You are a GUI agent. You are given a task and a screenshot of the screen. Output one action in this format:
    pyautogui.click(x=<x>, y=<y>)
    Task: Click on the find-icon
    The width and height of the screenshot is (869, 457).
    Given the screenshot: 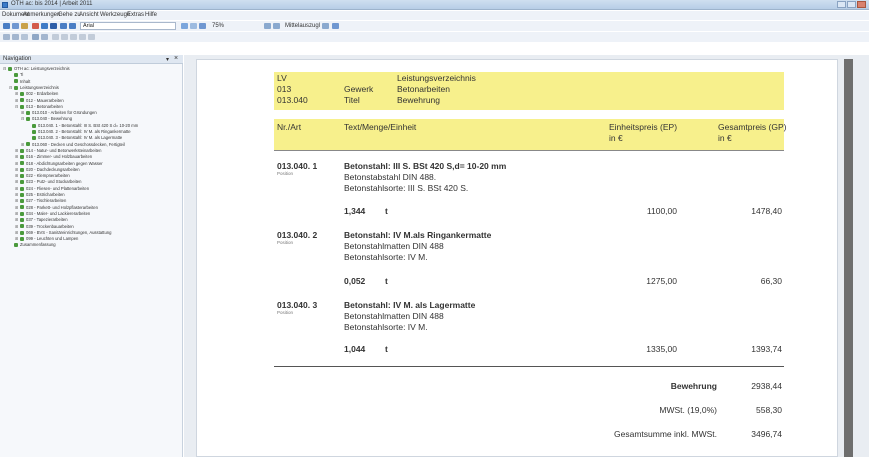 What is the action you would take?
    pyautogui.click(x=63, y=26)
    